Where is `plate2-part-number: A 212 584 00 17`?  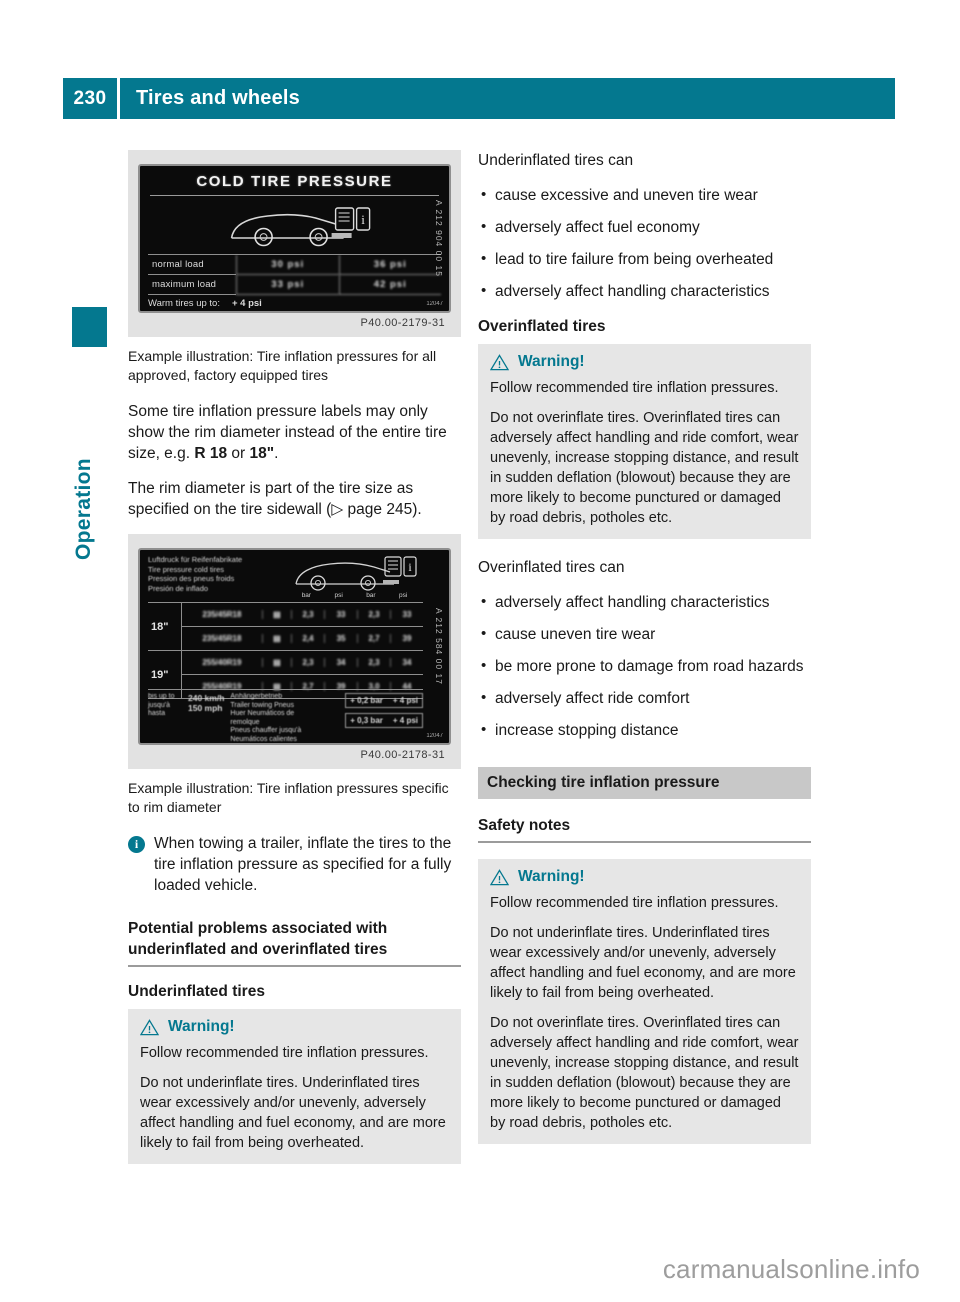 plate2-part-number: A 212 584 00 17 is located at coordinates (439, 646).